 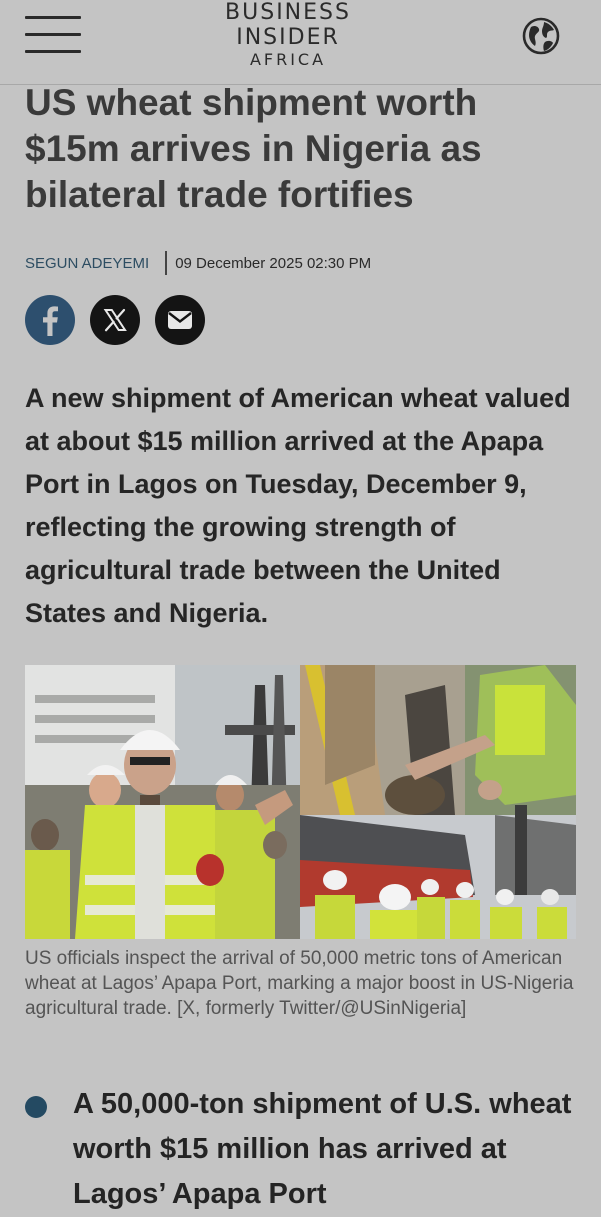 I want to click on email-share-button, so click(x=180, y=320).